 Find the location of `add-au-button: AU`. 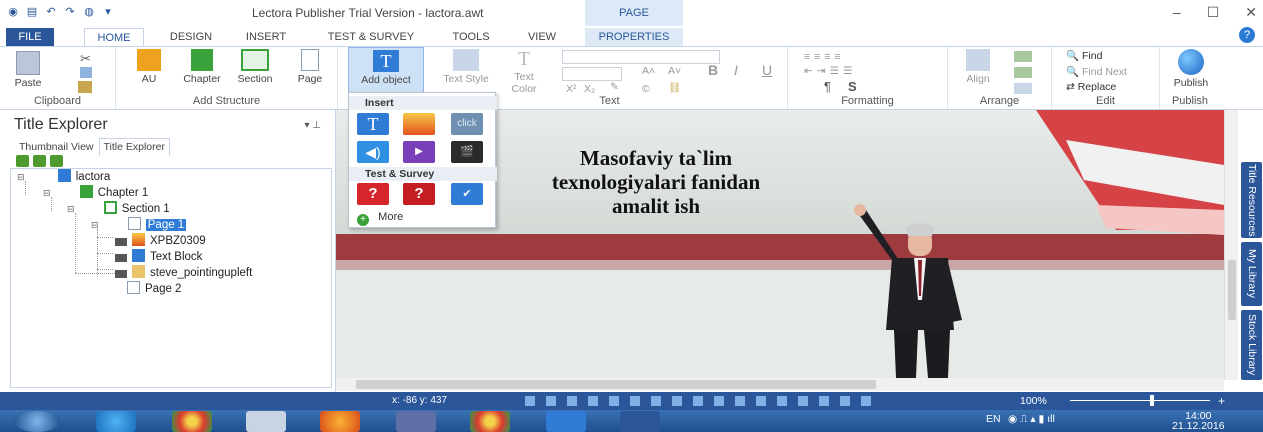

add-au-button: AU is located at coordinates (149, 67).